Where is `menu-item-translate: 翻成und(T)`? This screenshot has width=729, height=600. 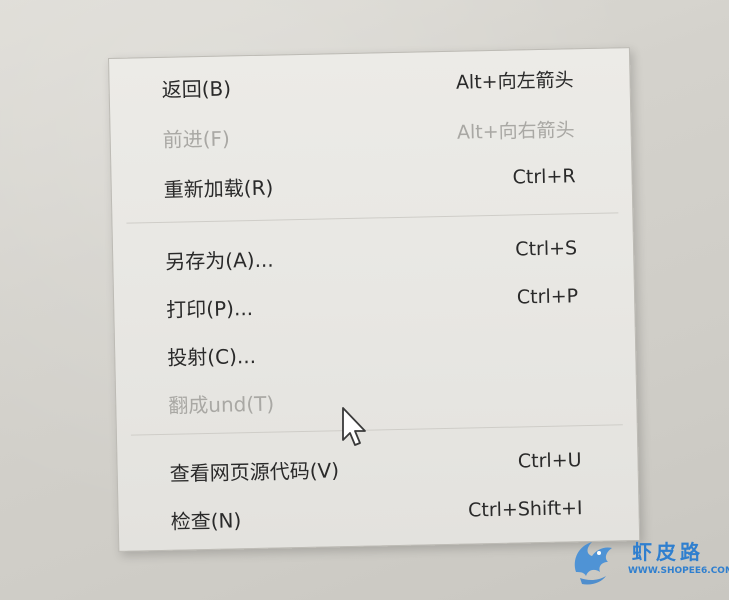 menu-item-translate: 翻成und(T) is located at coordinates (376, 397).